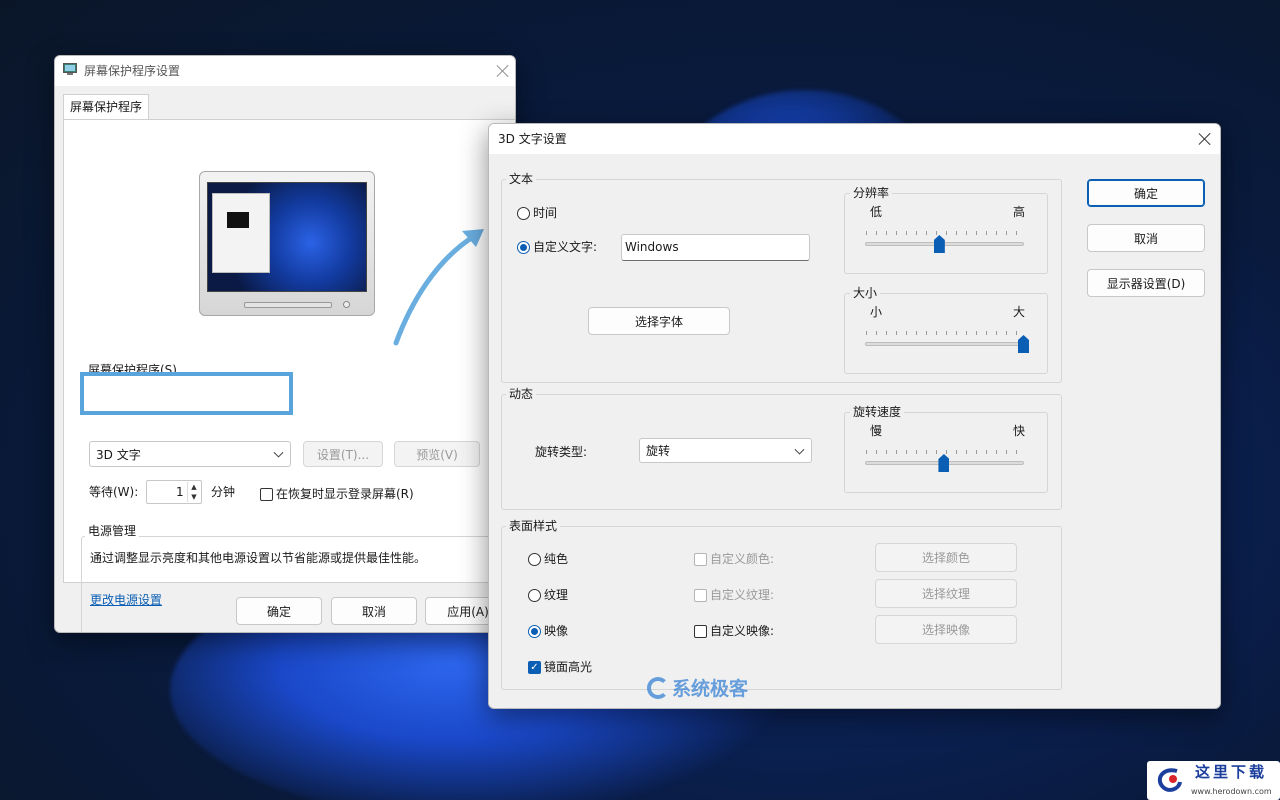 This screenshot has height=800, width=1280. Describe the element at coordinates (258, 558) in the screenshot. I see `power-description: 通过调整显示亮度和其他电源设置以节省能源或提供最佳性能。` at that location.